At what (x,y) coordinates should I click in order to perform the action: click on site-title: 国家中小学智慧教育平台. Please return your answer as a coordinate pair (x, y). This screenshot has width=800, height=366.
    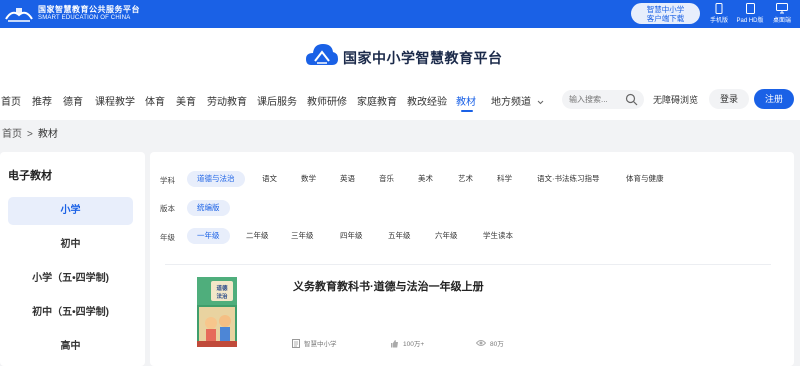
    Looking at the image, I should click on (423, 59).